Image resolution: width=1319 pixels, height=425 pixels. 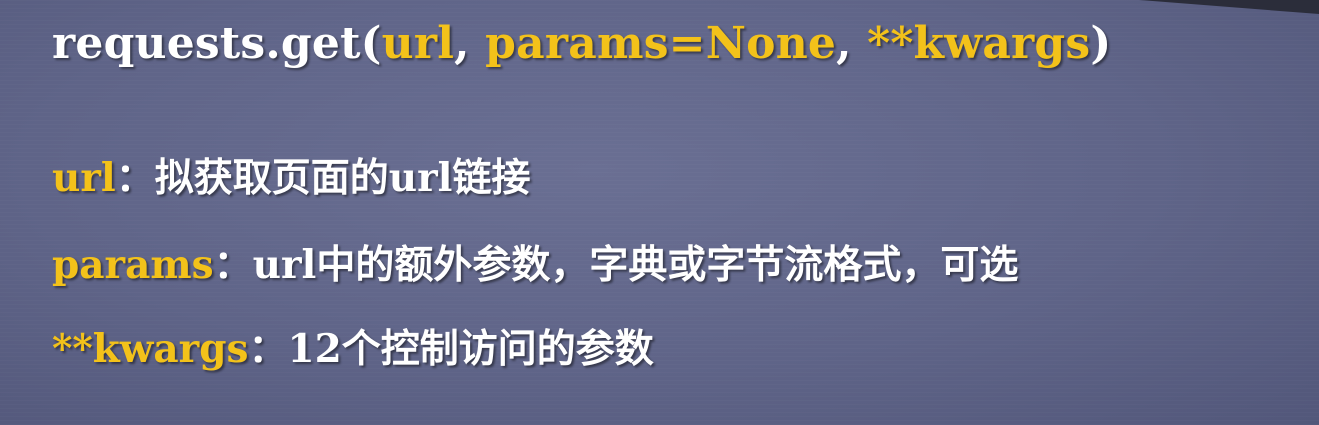 What do you see at coordinates (342, 178) in the screenshot?
I see `param-description: 拟获取页面的url链接` at bounding box center [342, 178].